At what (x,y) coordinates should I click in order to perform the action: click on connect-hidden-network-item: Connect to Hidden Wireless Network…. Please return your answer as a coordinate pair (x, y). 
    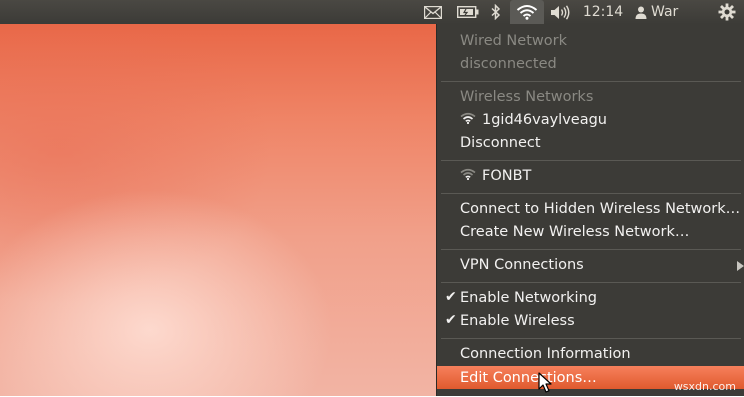
    Looking at the image, I should click on (590, 208).